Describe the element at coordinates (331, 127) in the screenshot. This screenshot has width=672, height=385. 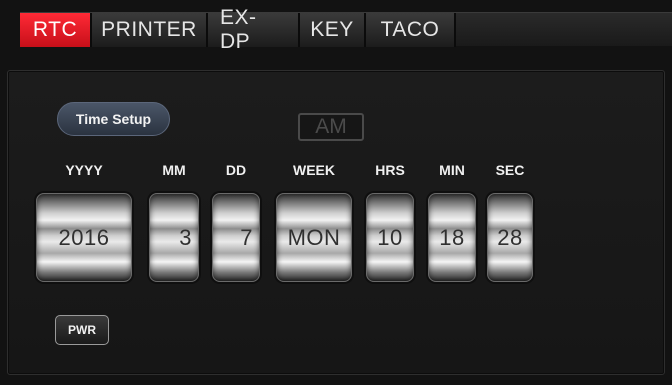
I see `am-pm-indicator: AM` at that location.